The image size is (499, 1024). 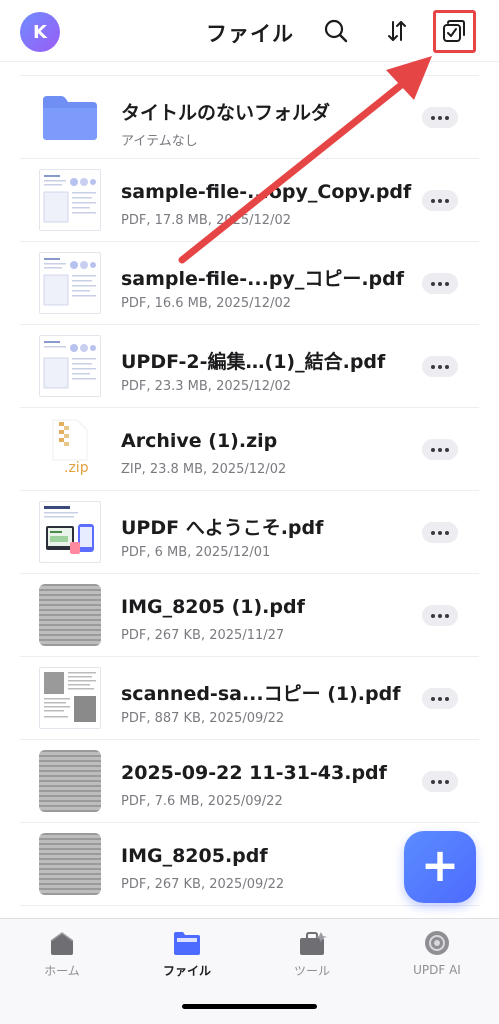 I want to click on profile-avatar: K, so click(x=40, y=32).